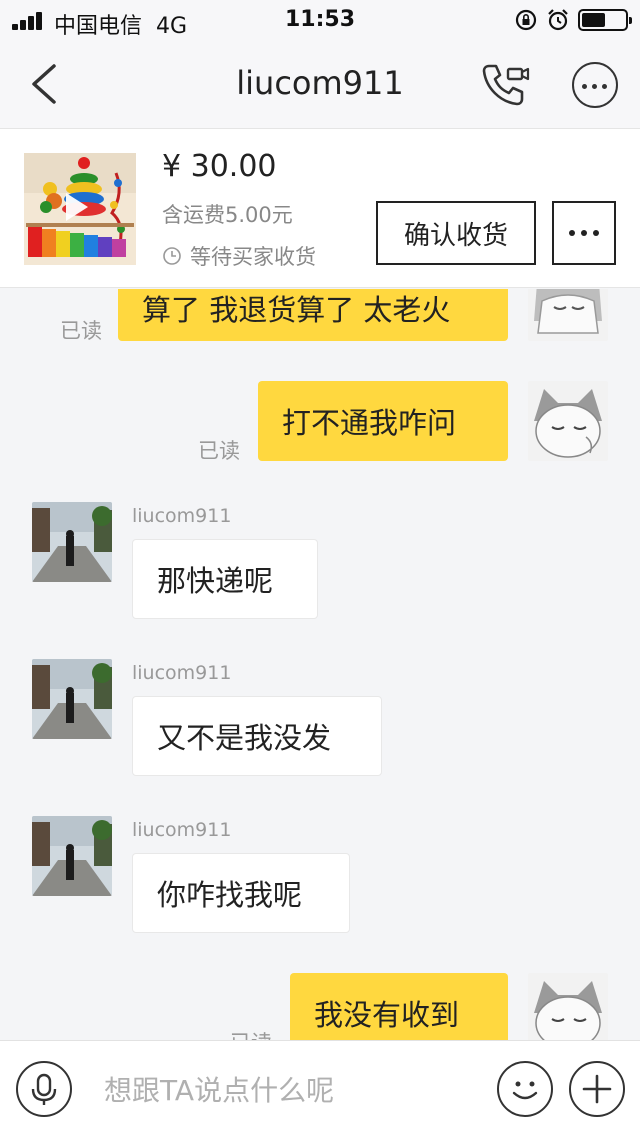 The height and width of the screenshot is (1136, 640). Describe the element at coordinates (241, 893) in the screenshot. I see `message-bubble-incoming: 你咋找我呢` at that location.